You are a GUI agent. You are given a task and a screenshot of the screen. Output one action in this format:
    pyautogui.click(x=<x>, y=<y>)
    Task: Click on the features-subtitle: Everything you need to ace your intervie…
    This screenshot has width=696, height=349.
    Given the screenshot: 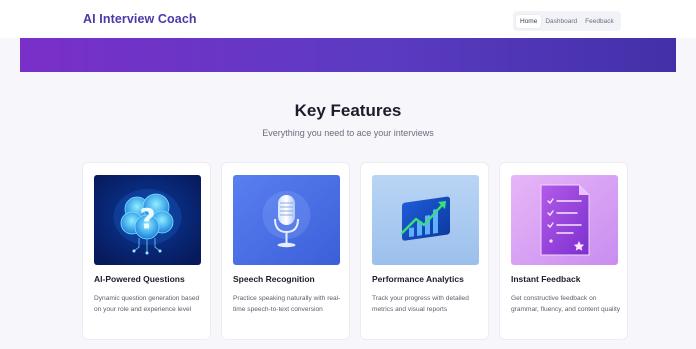 What is the action you would take?
    pyautogui.click(x=348, y=133)
    